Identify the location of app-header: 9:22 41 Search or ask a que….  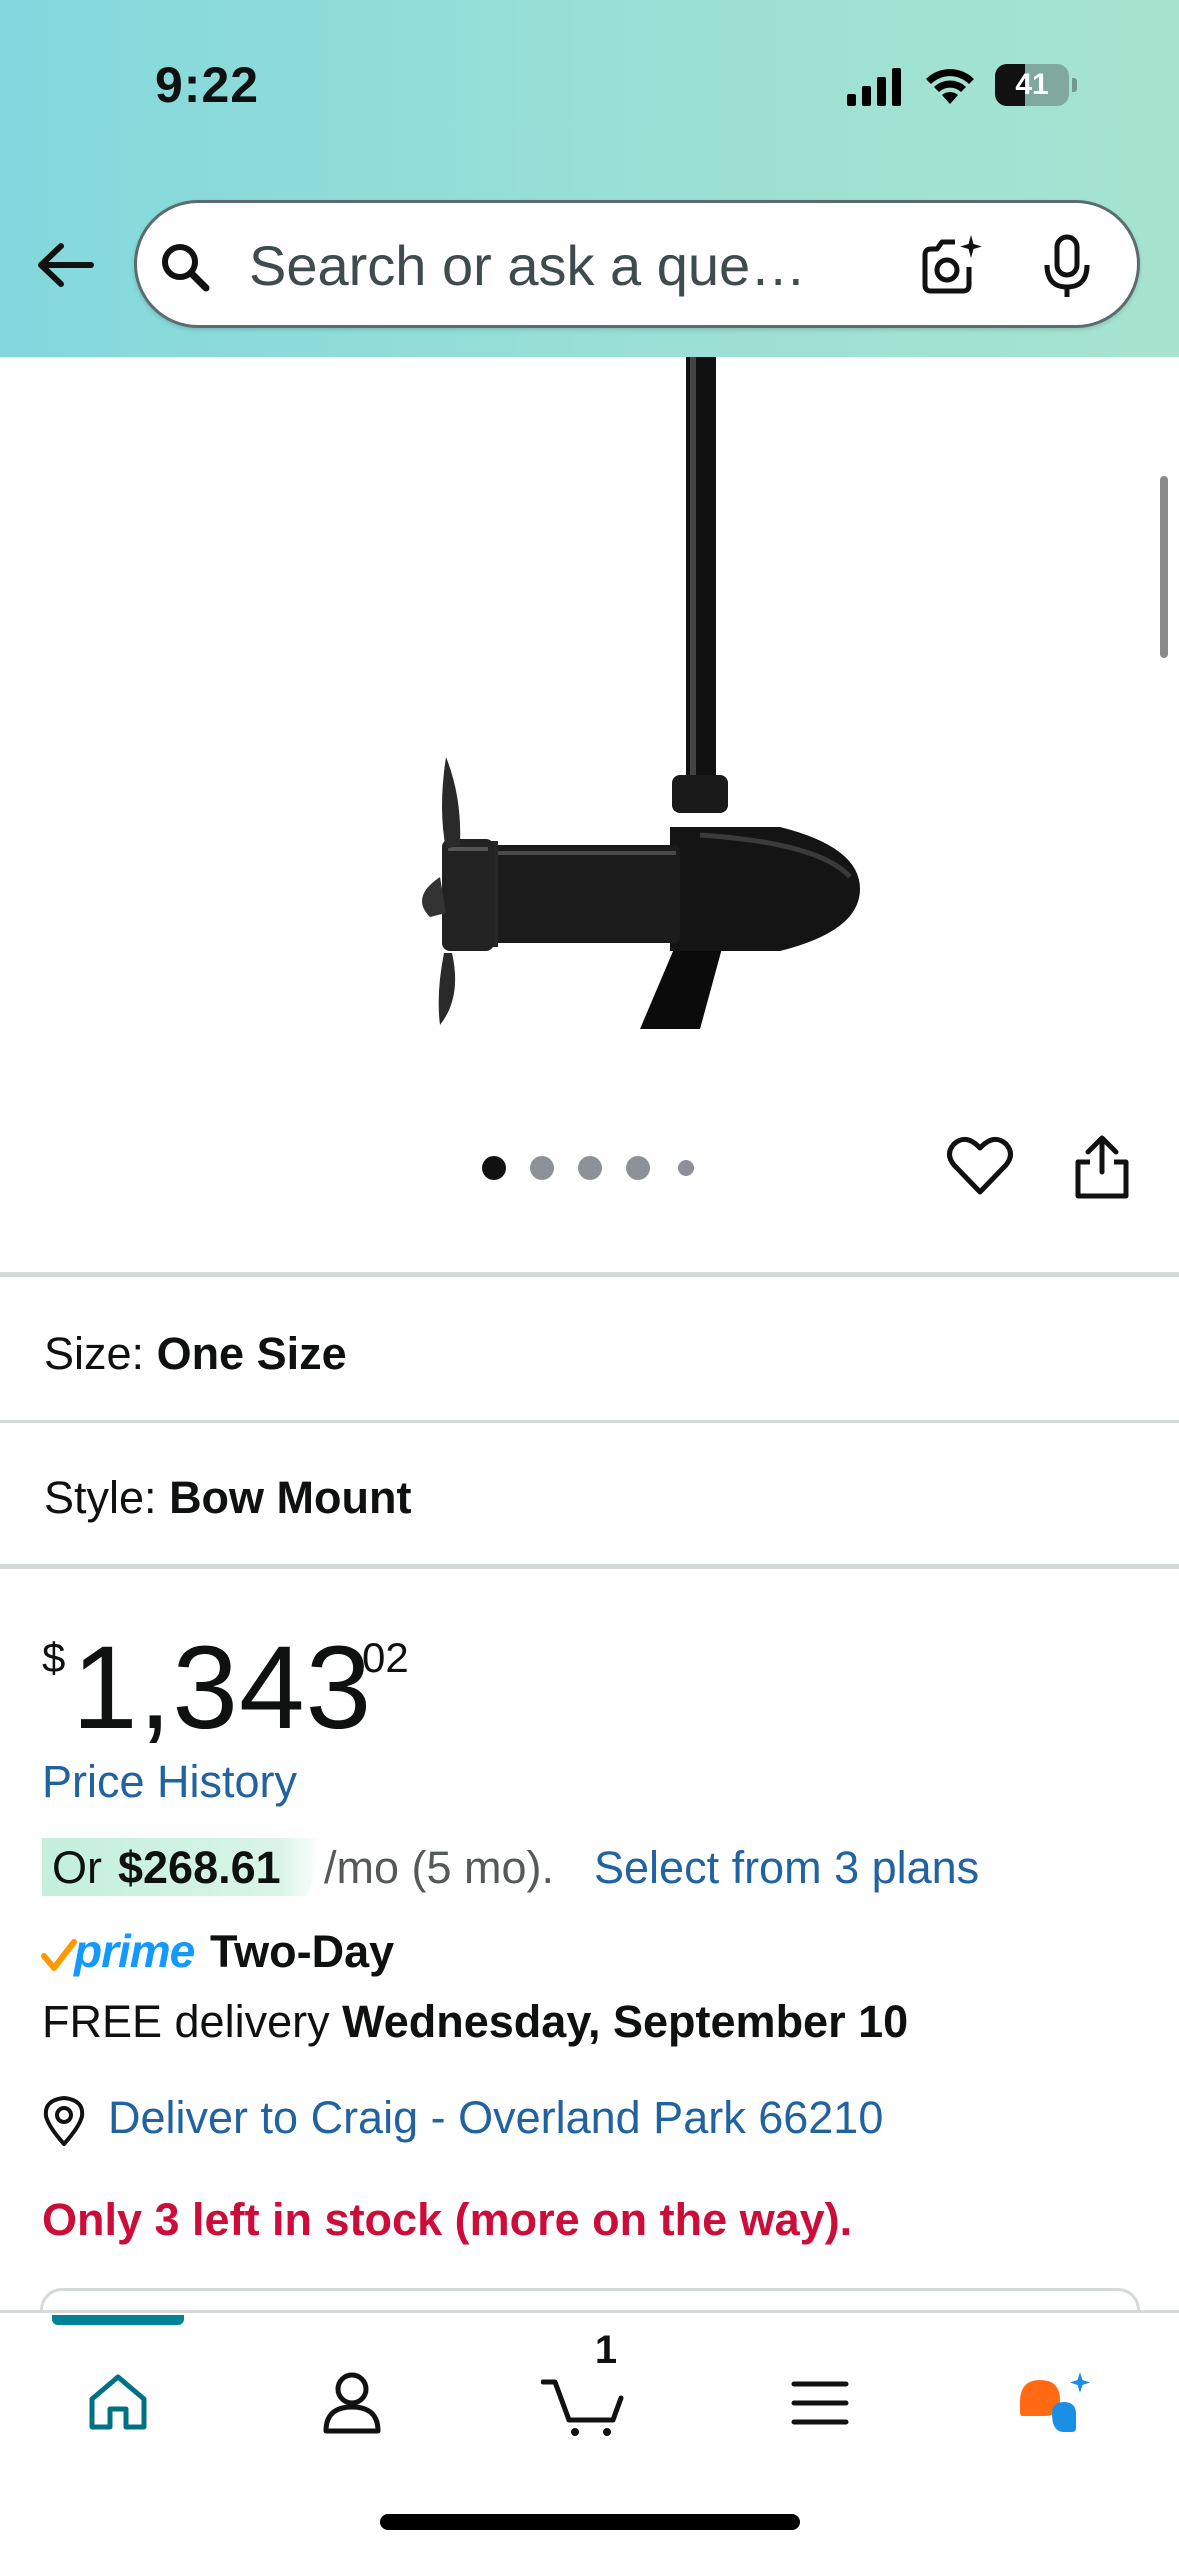
(589, 178).